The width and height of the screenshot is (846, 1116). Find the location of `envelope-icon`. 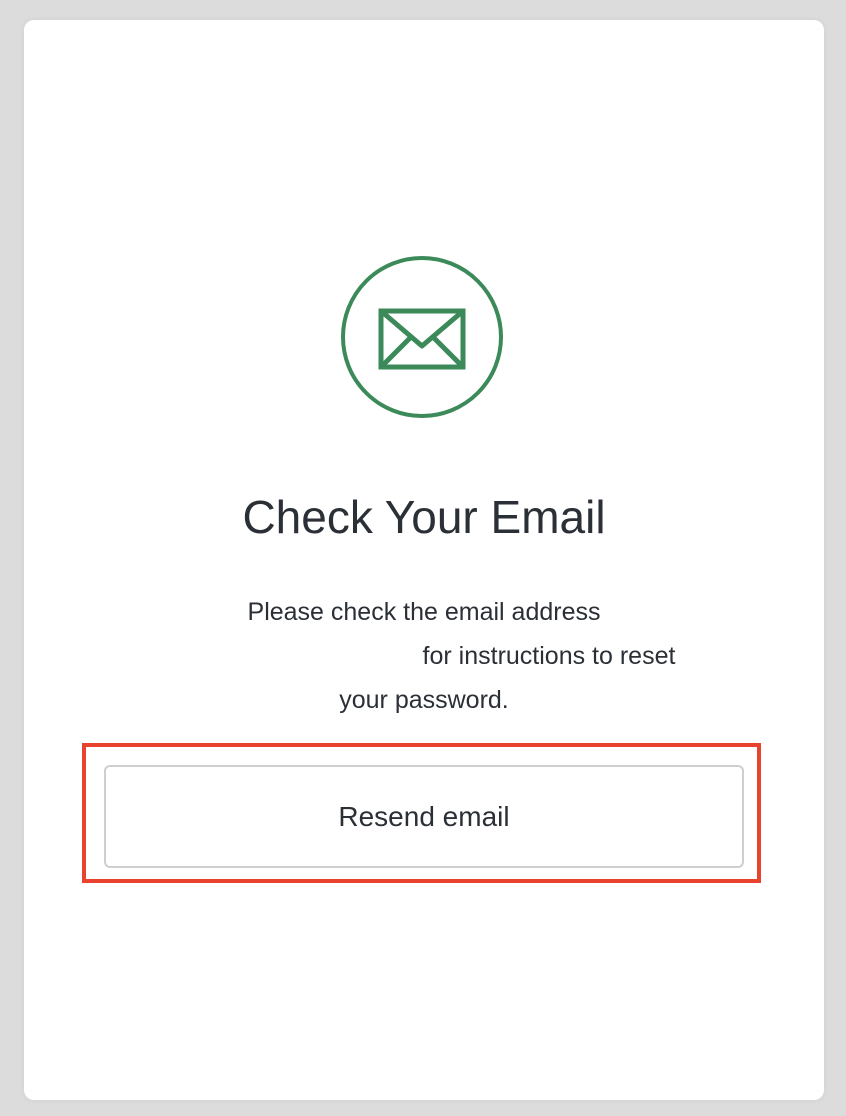

envelope-icon is located at coordinates (422, 339).